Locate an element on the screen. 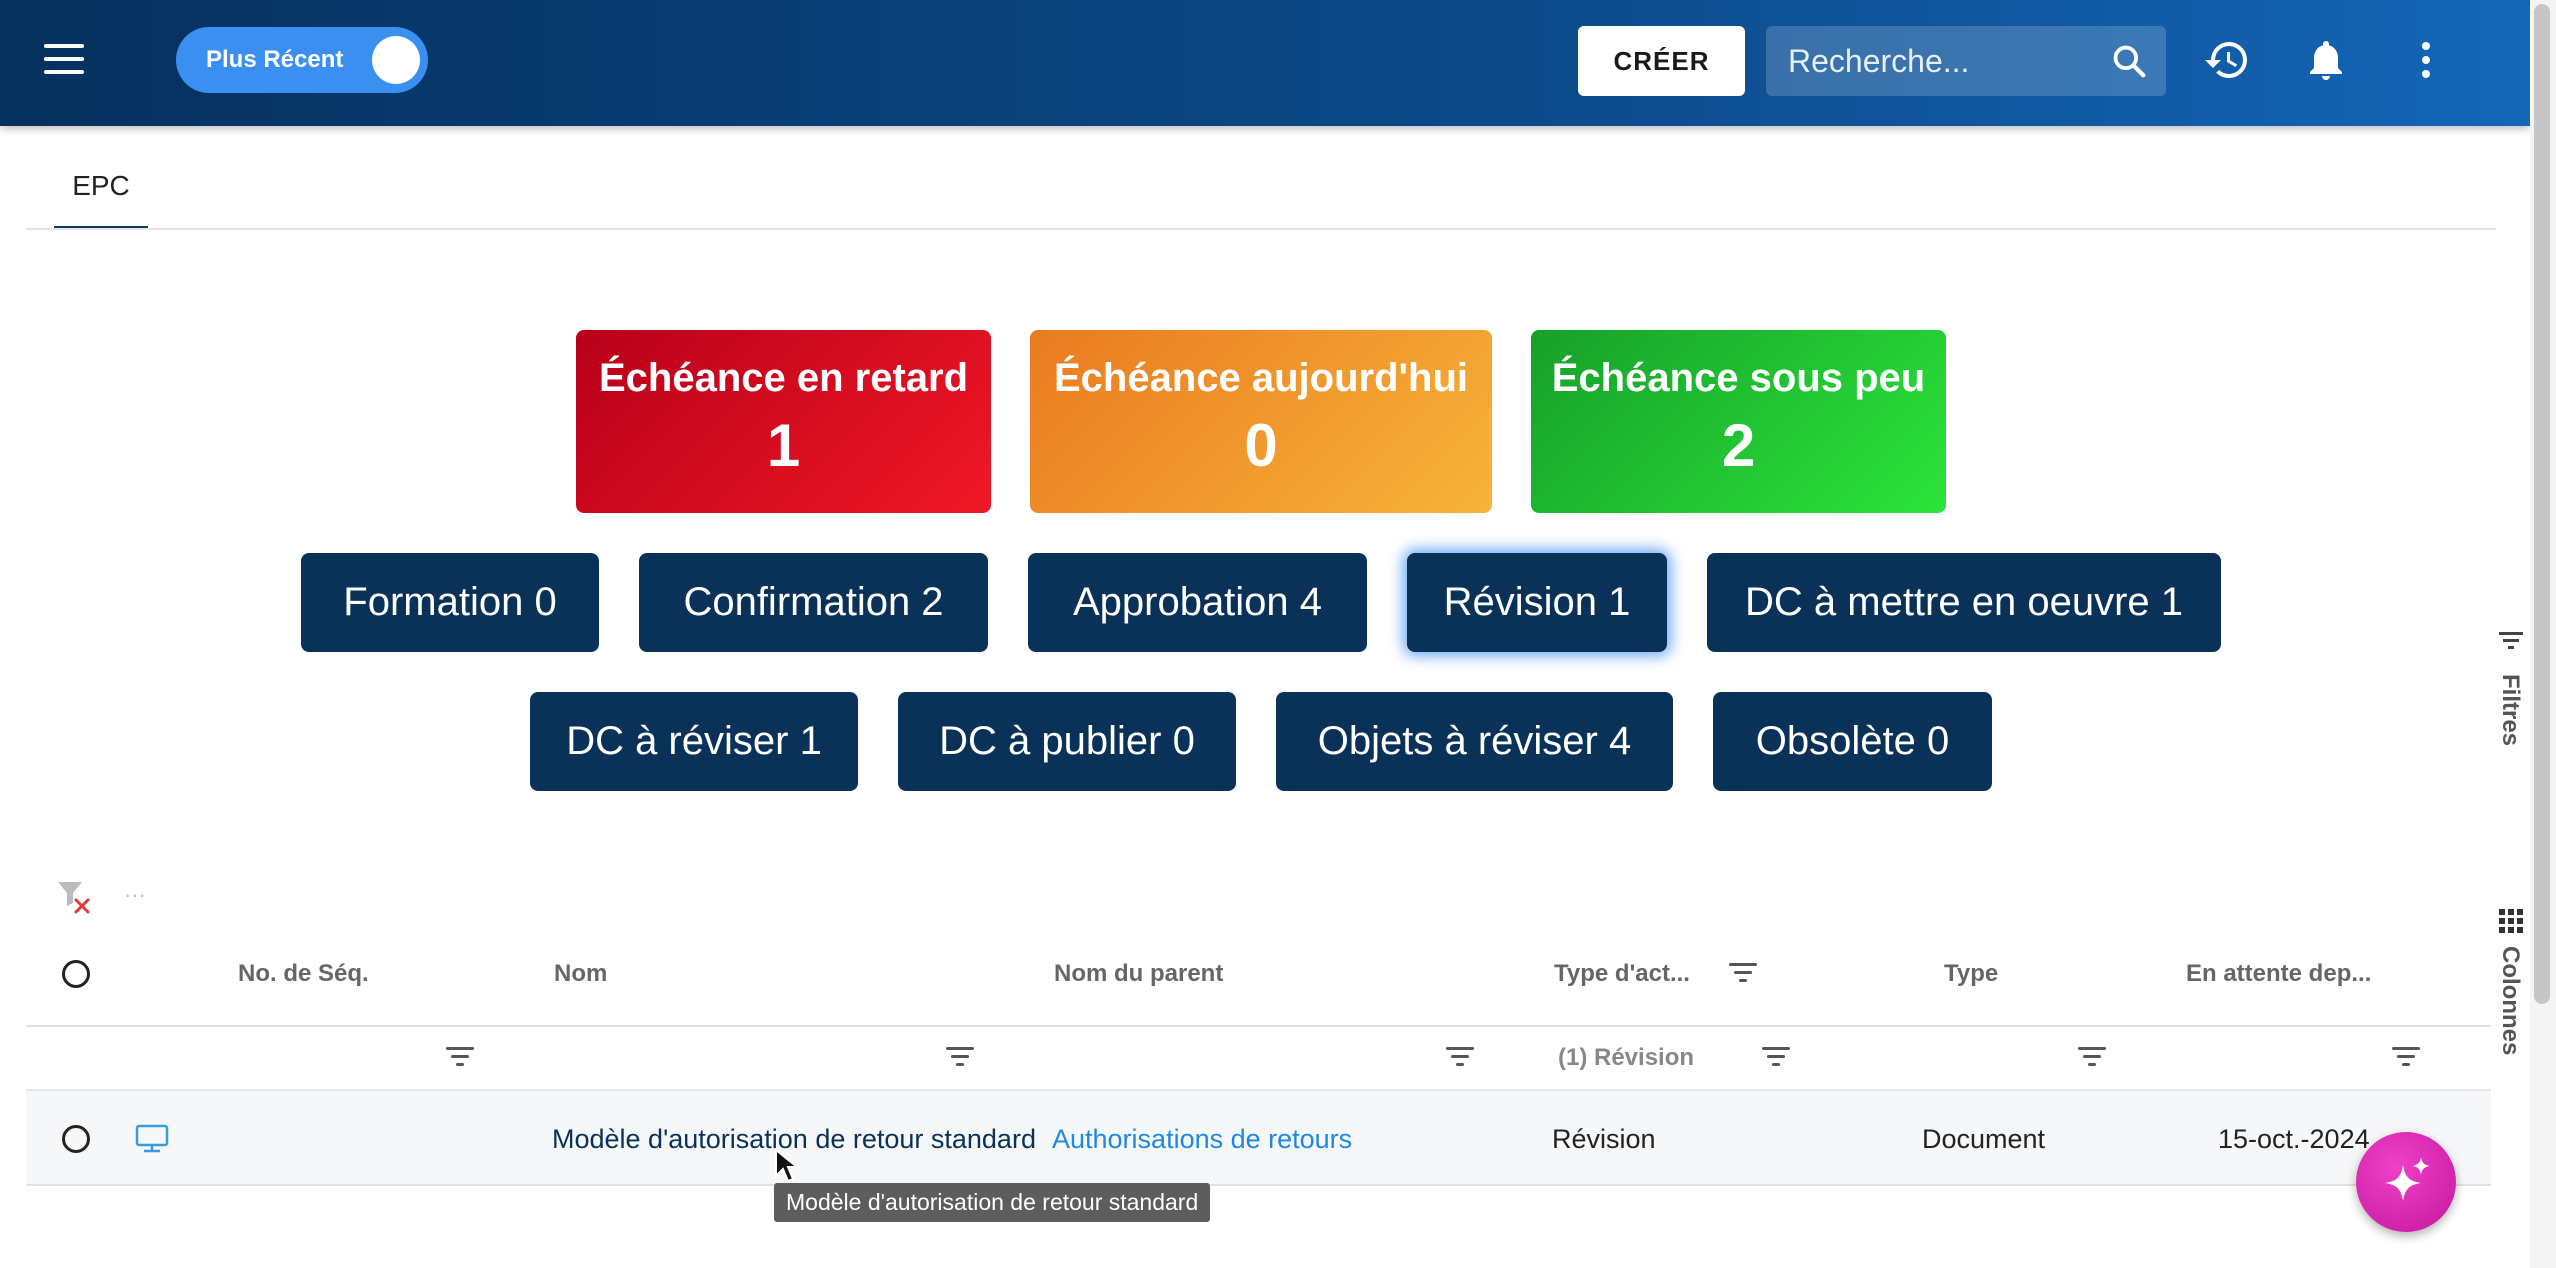  category-revision-button: Révision 1 is located at coordinates (1537, 602).